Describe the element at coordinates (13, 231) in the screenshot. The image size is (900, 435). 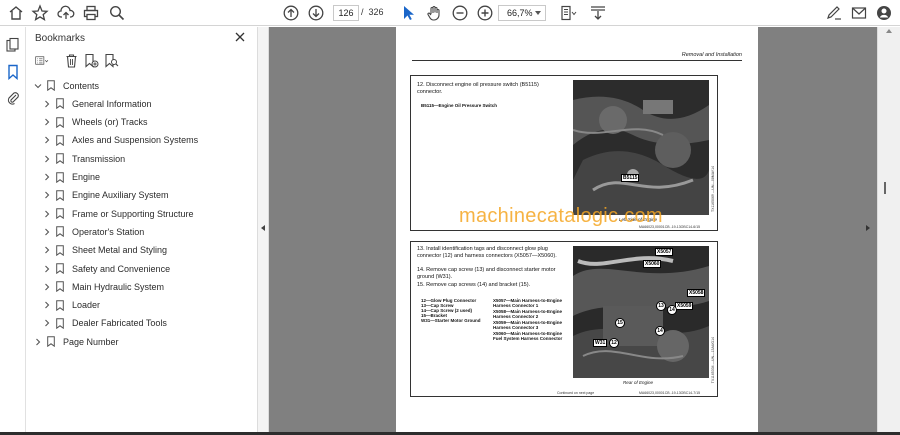
I see `left-tool-rail` at that location.